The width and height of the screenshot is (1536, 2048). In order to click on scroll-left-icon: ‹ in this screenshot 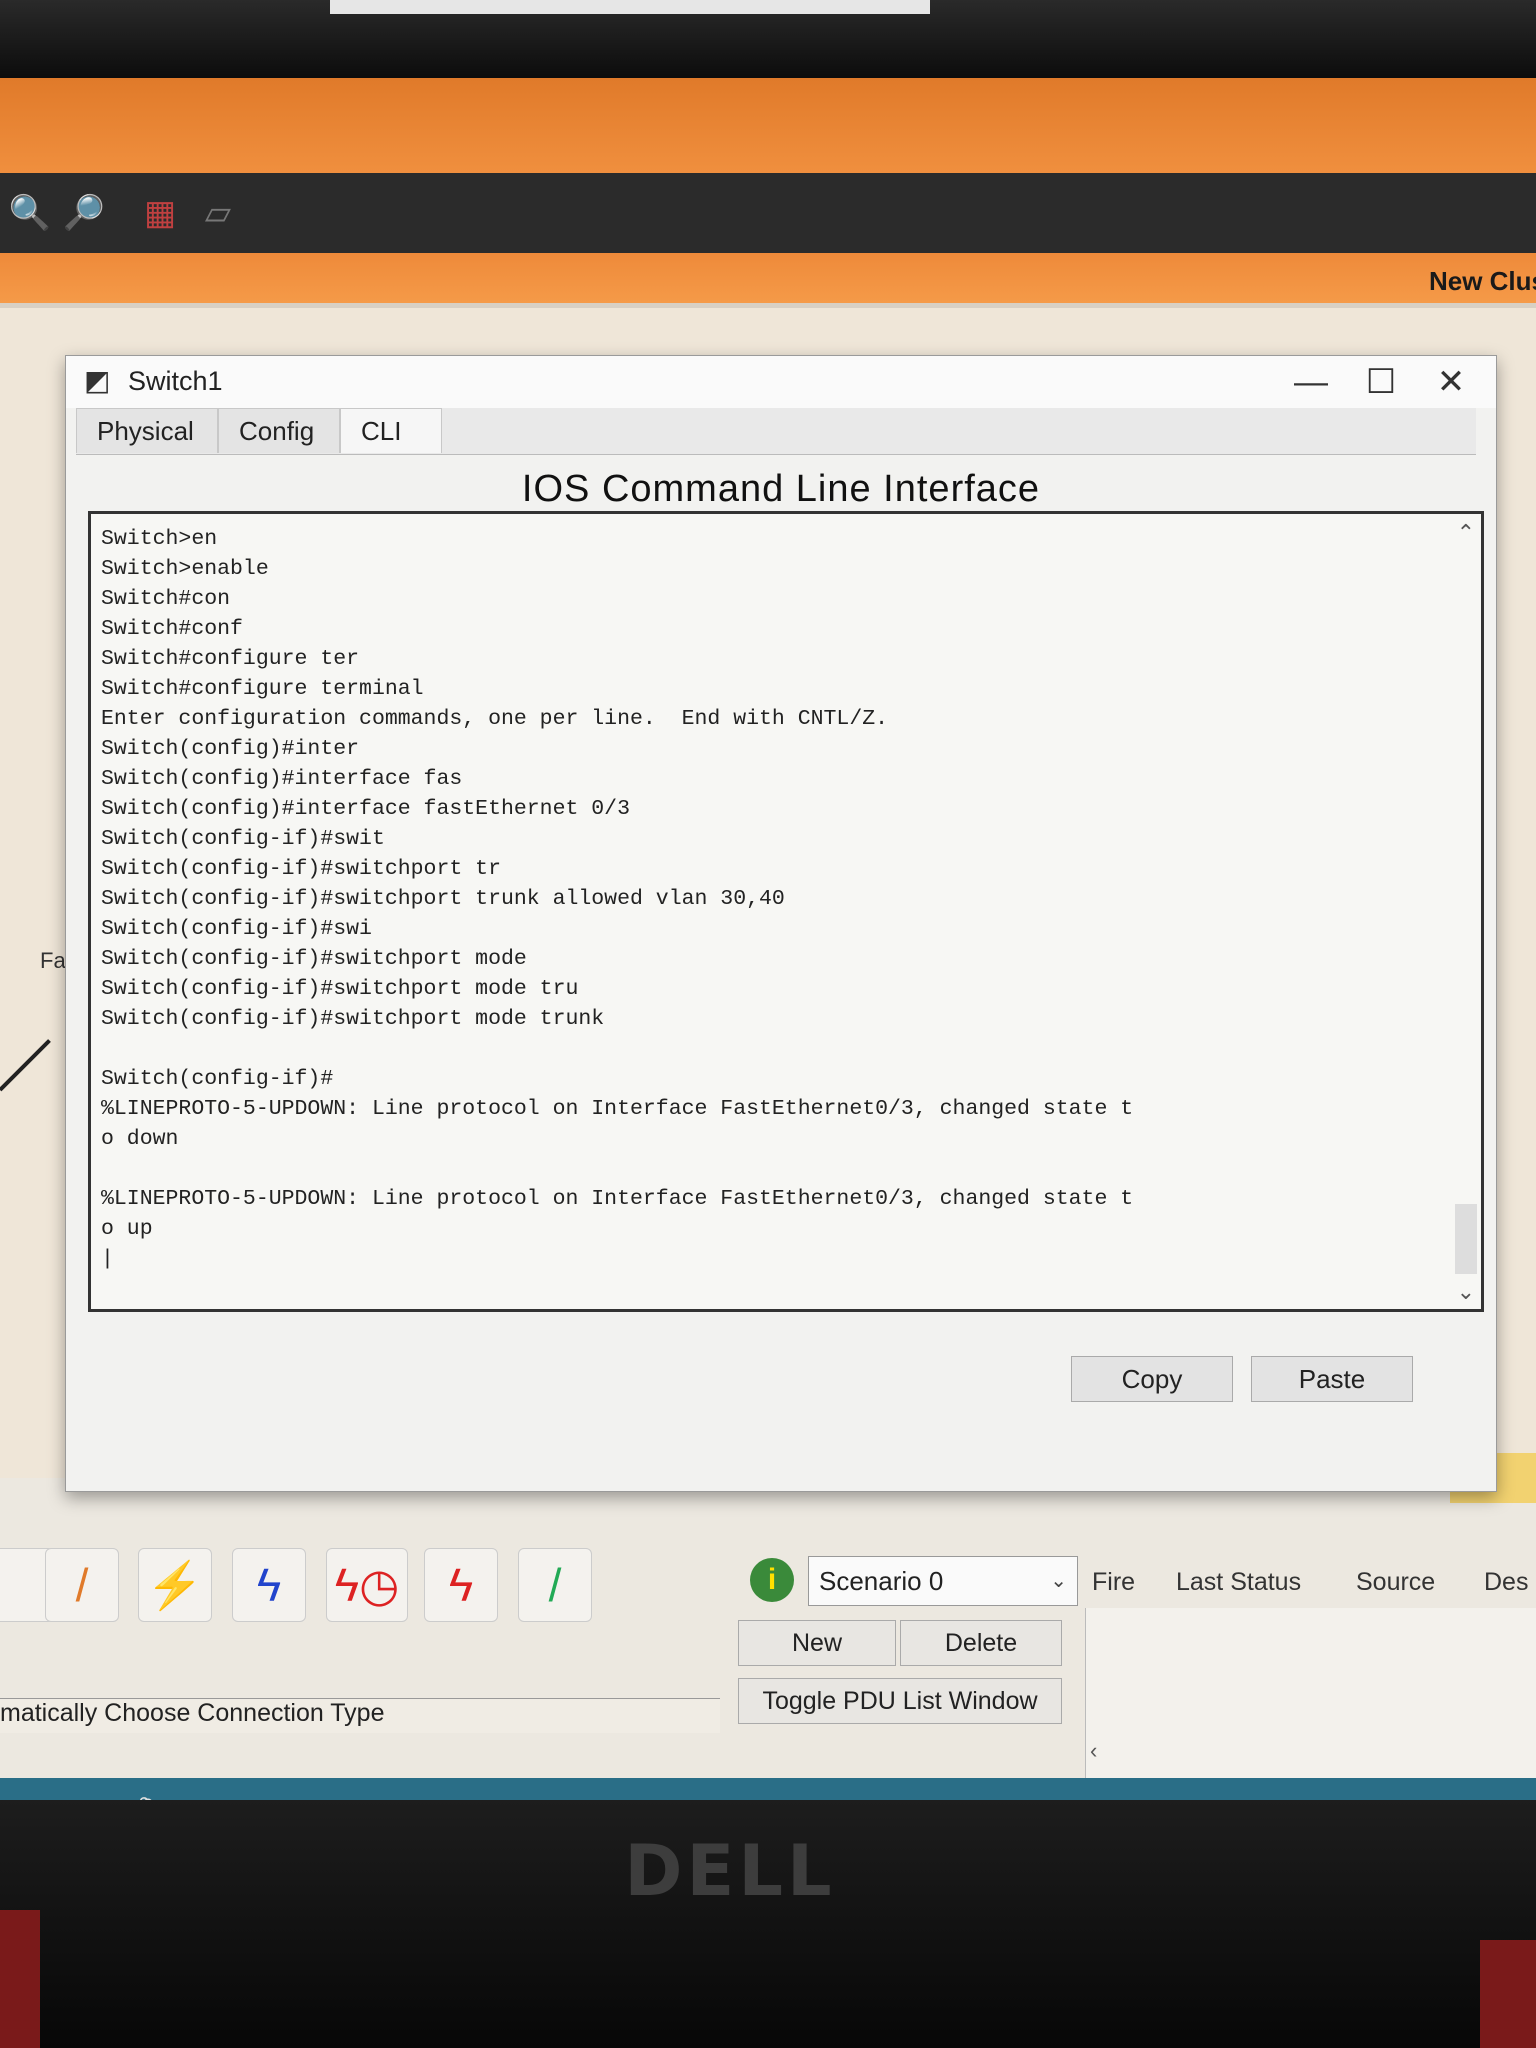, I will do `click(1093, 1751)`.